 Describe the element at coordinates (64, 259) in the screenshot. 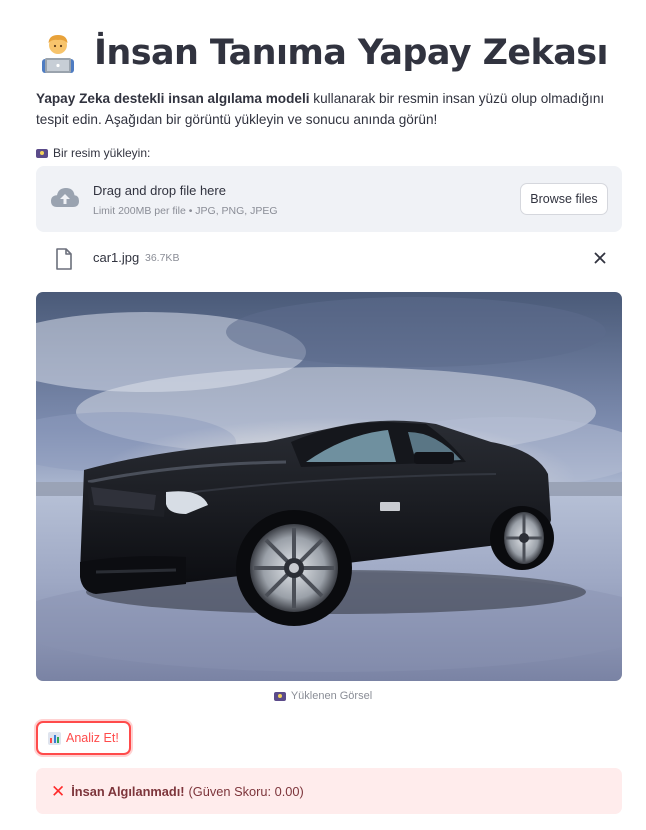

I see `file-icon` at that location.